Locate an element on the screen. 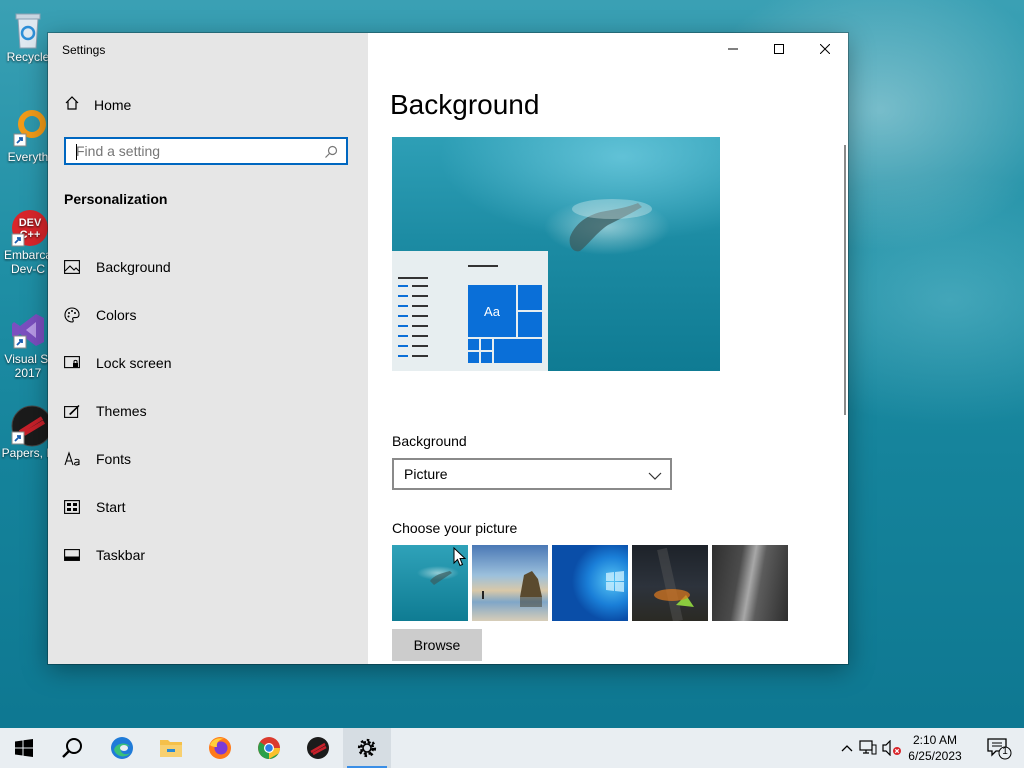 This screenshot has width=1024, height=768. sidebar-item-label: Start is located at coordinates (111, 507).